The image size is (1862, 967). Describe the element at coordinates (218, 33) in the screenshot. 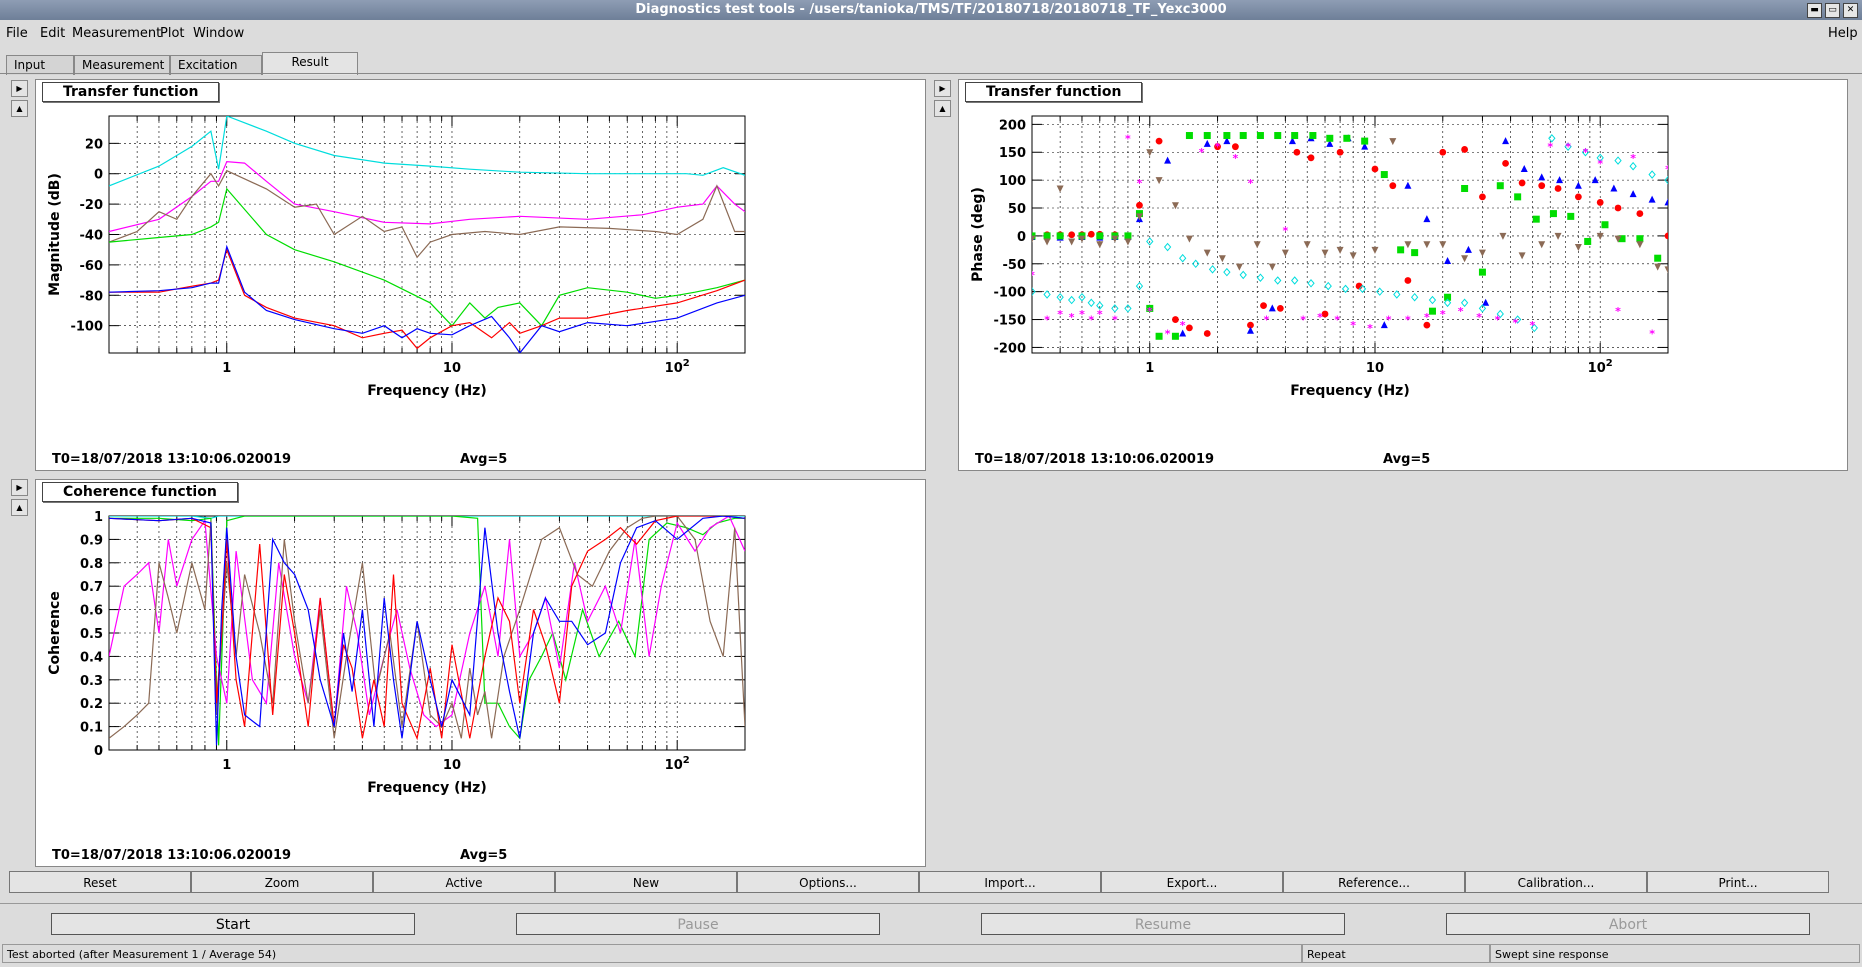

I see `menu-window: Window` at that location.